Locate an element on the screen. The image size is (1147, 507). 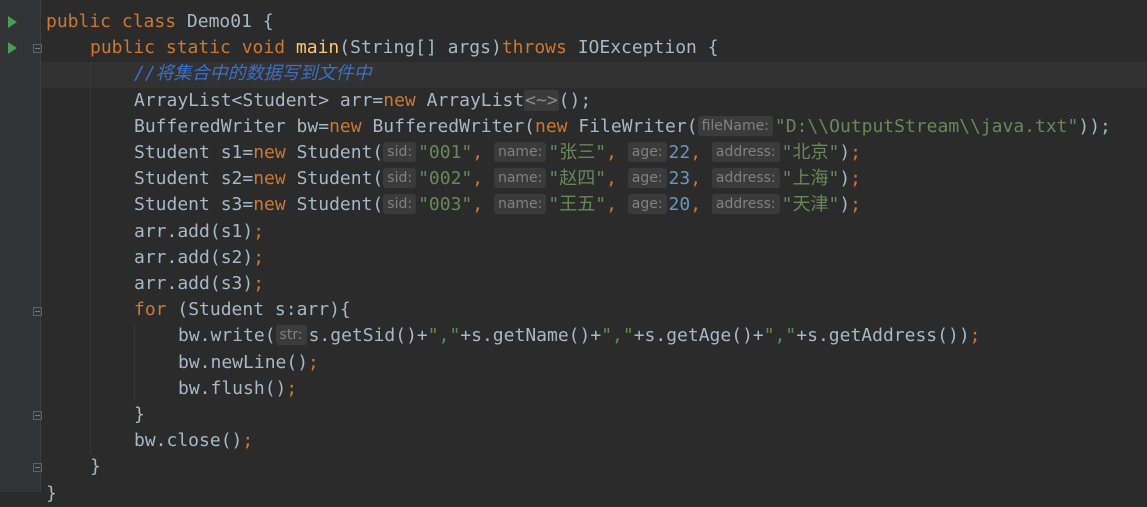
code-line: bw.close(); is located at coordinates (573, 441).